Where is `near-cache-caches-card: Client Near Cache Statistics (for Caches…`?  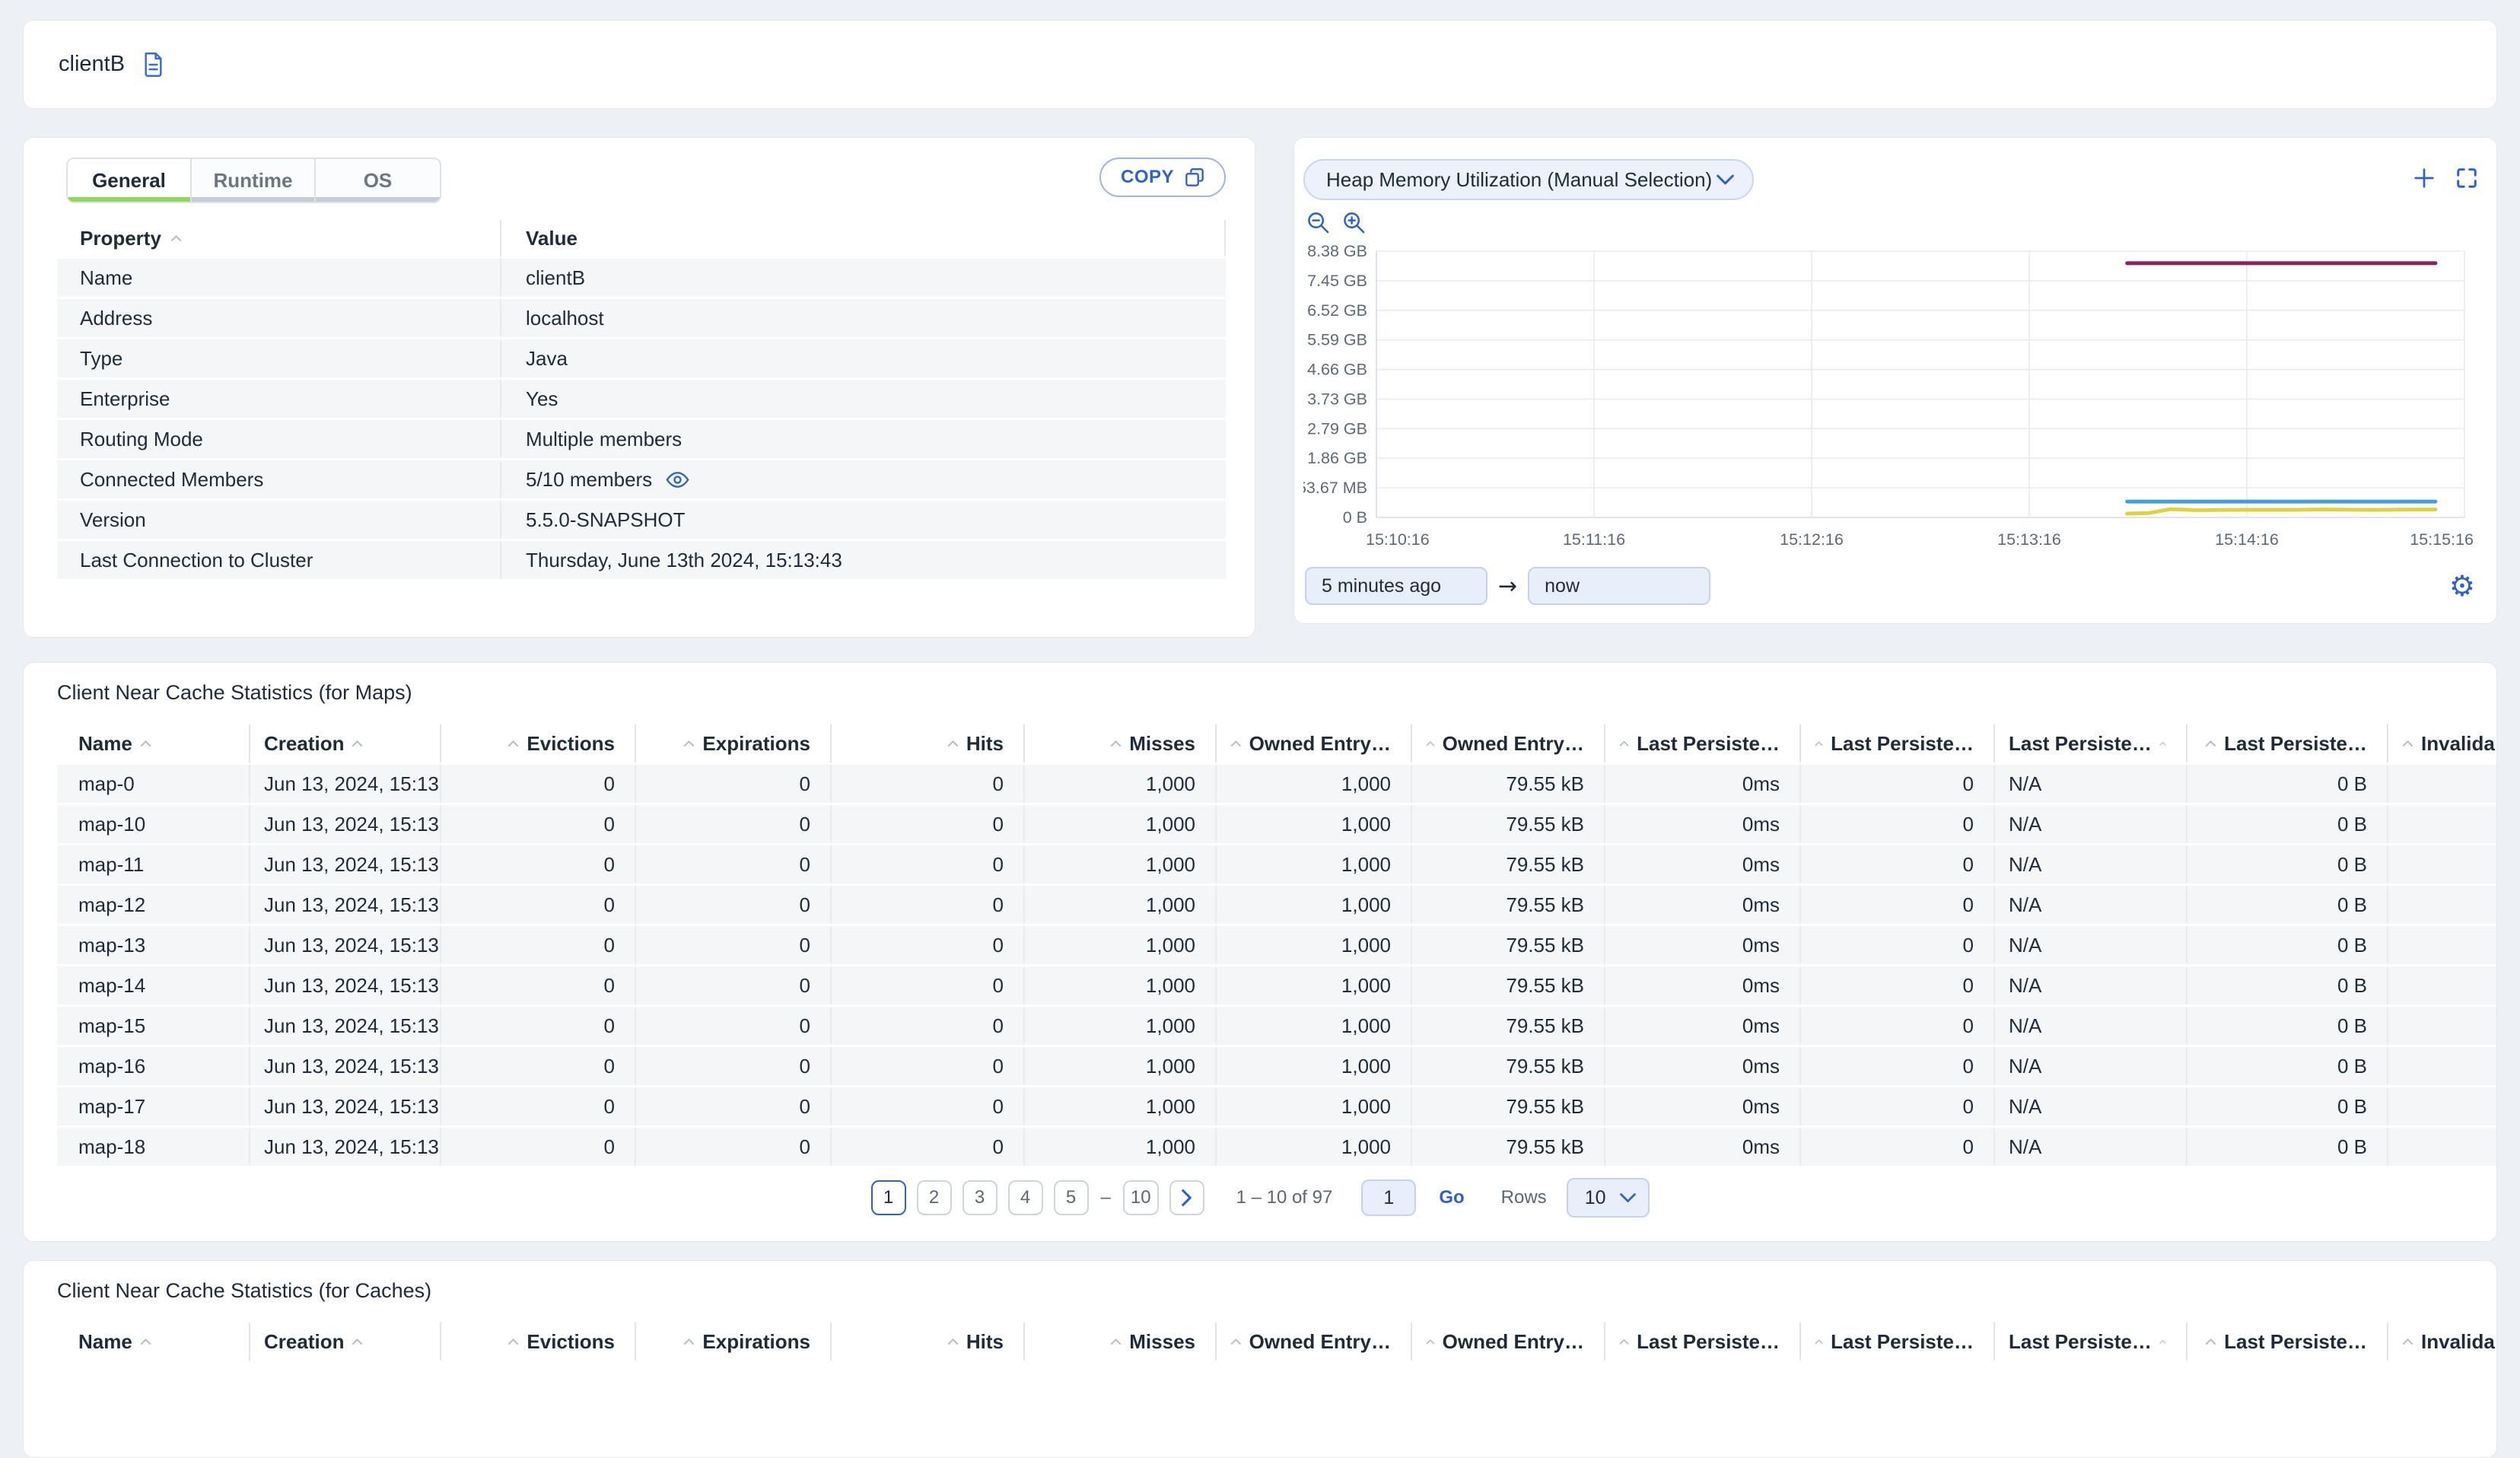 near-cache-caches-card: Client Near Cache Statistics (for Caches… is located at coordinates (1260, 1359).